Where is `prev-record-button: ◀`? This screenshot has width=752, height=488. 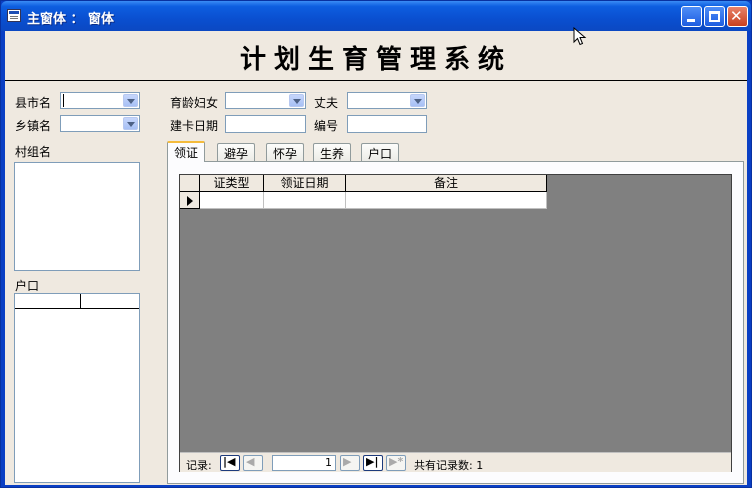 prev-record-button: ◀ is located at coordinates (253, 463).